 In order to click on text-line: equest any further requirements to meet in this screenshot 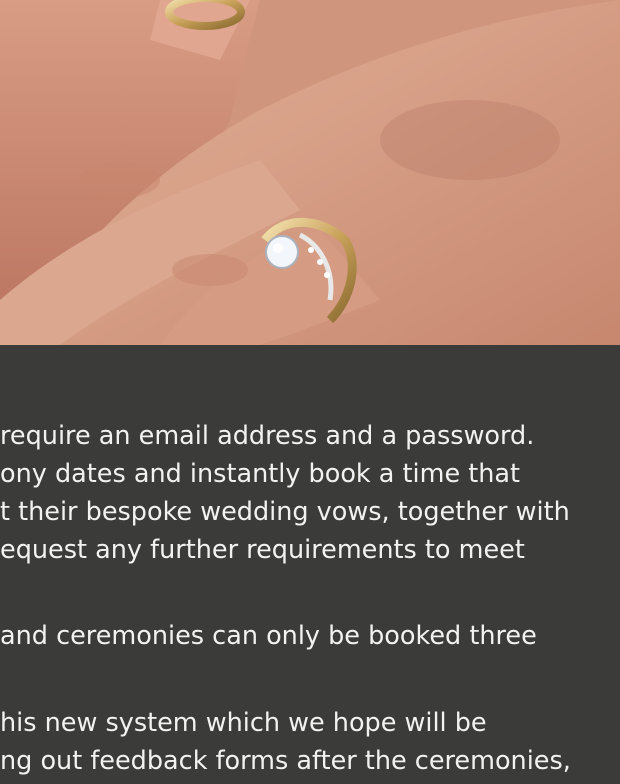, I will do `click(262, 550)`.